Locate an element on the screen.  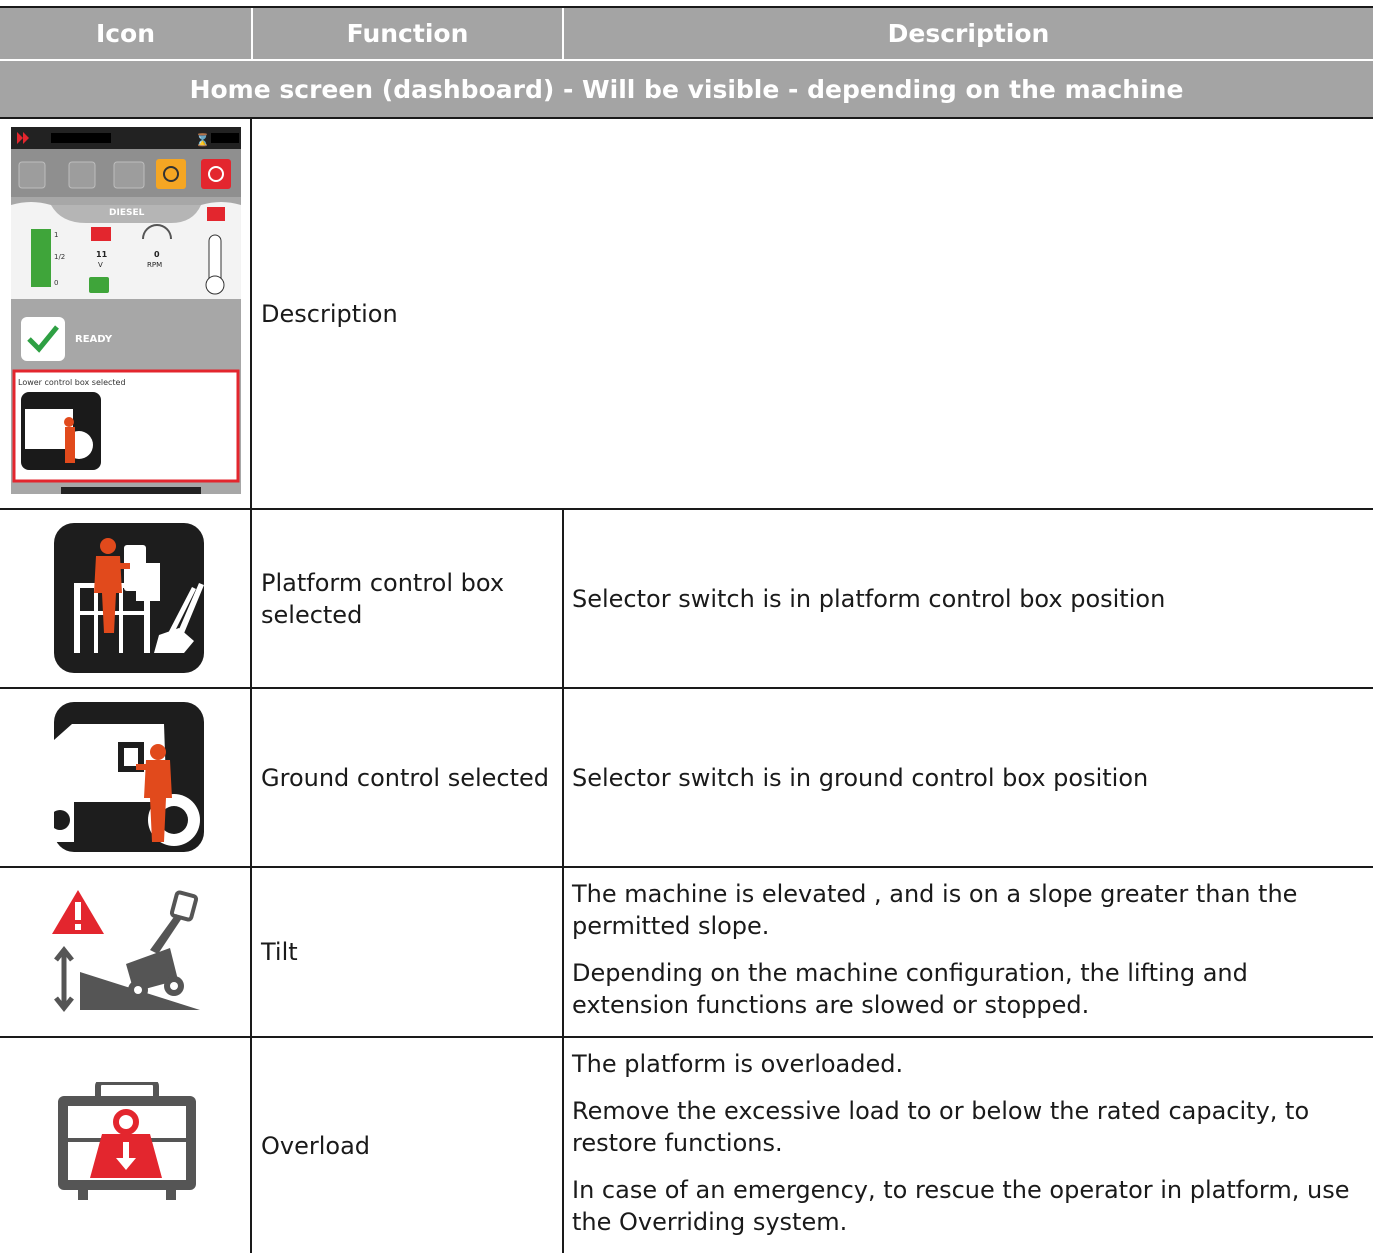
fuel-level-half: 1/2 is located at coordinates (59, 257).